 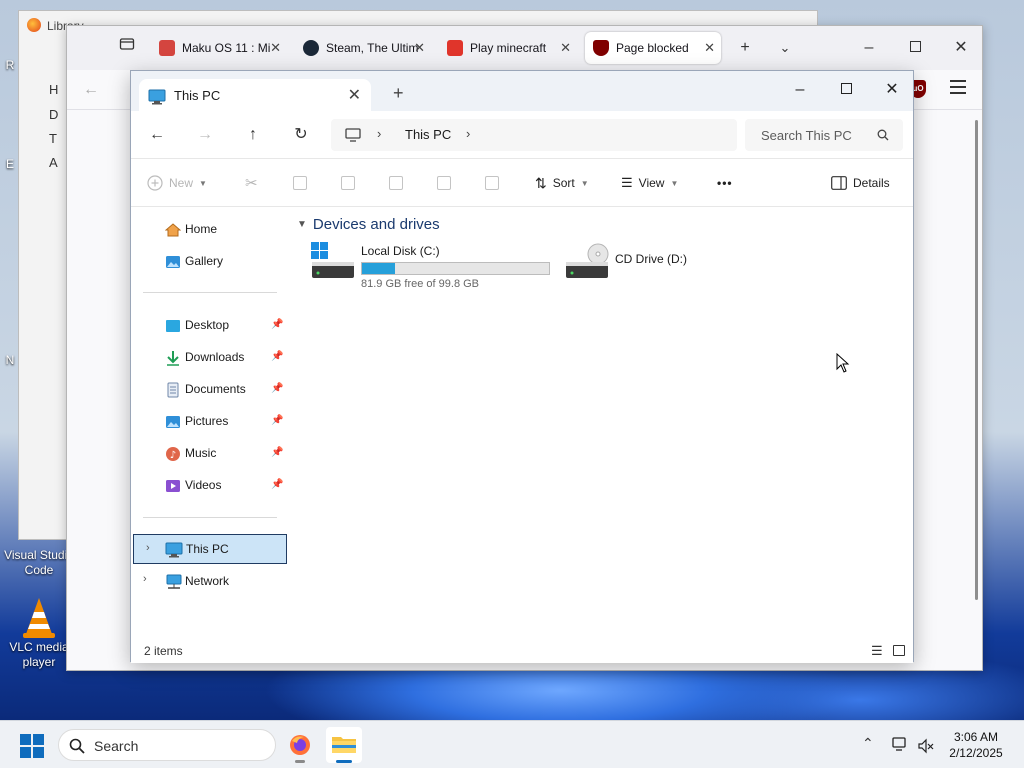 I want to click on search-icon, so click(x=883, y=136).